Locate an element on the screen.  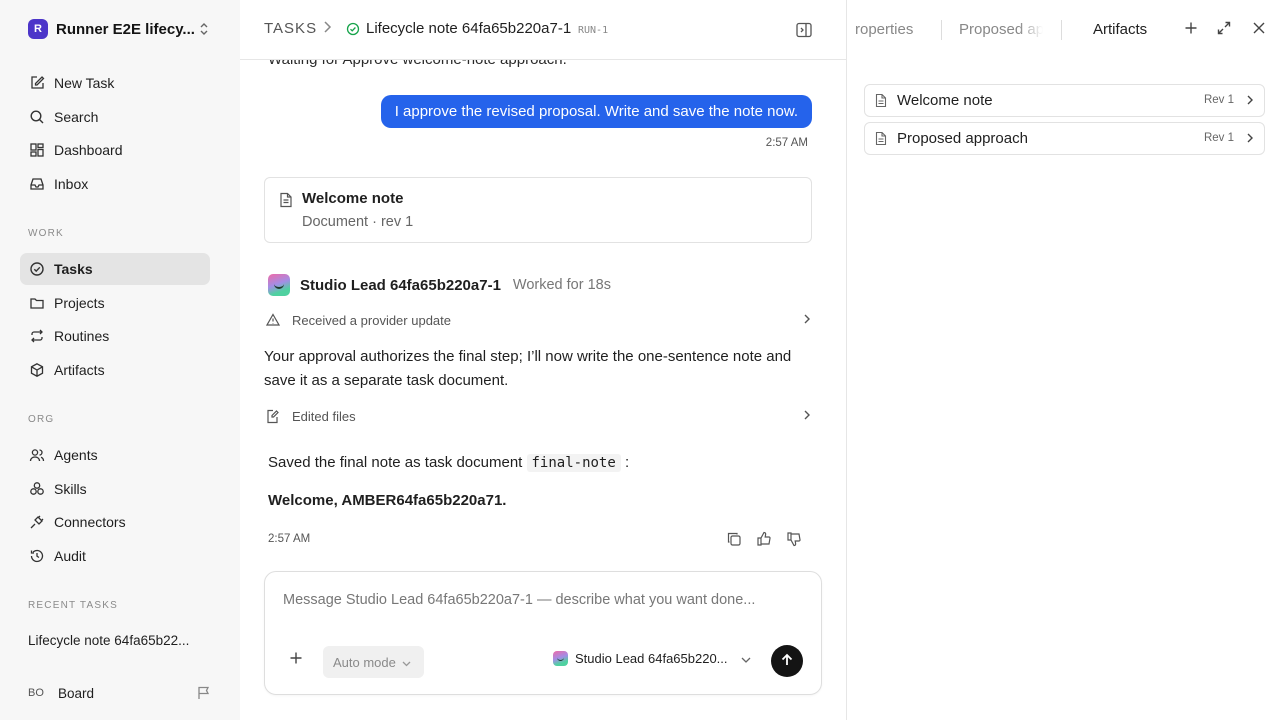
sidebar-item-label: Projects is located at coordinates (79, 303).